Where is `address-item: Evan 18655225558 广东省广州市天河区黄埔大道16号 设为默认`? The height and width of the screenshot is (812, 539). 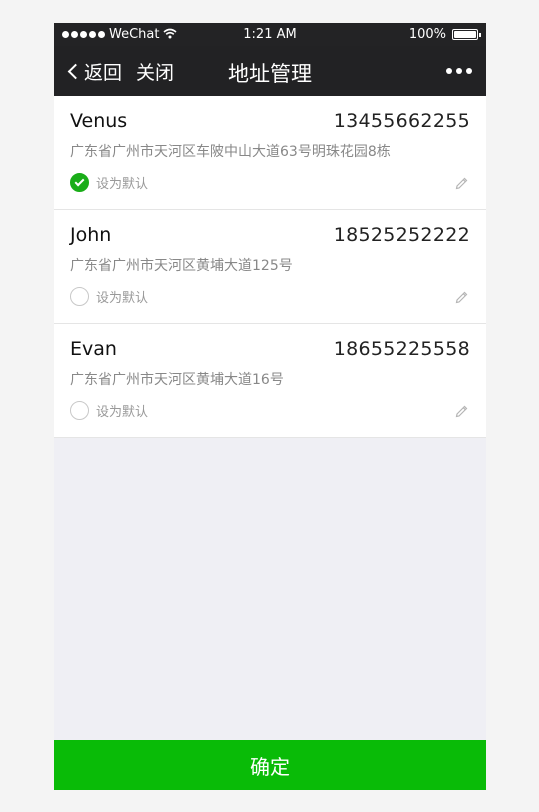
address-item: Evan 18655225558 广东省广州市天河区黄埔大道16号 设为默认 is located at coordinates (270, 381).